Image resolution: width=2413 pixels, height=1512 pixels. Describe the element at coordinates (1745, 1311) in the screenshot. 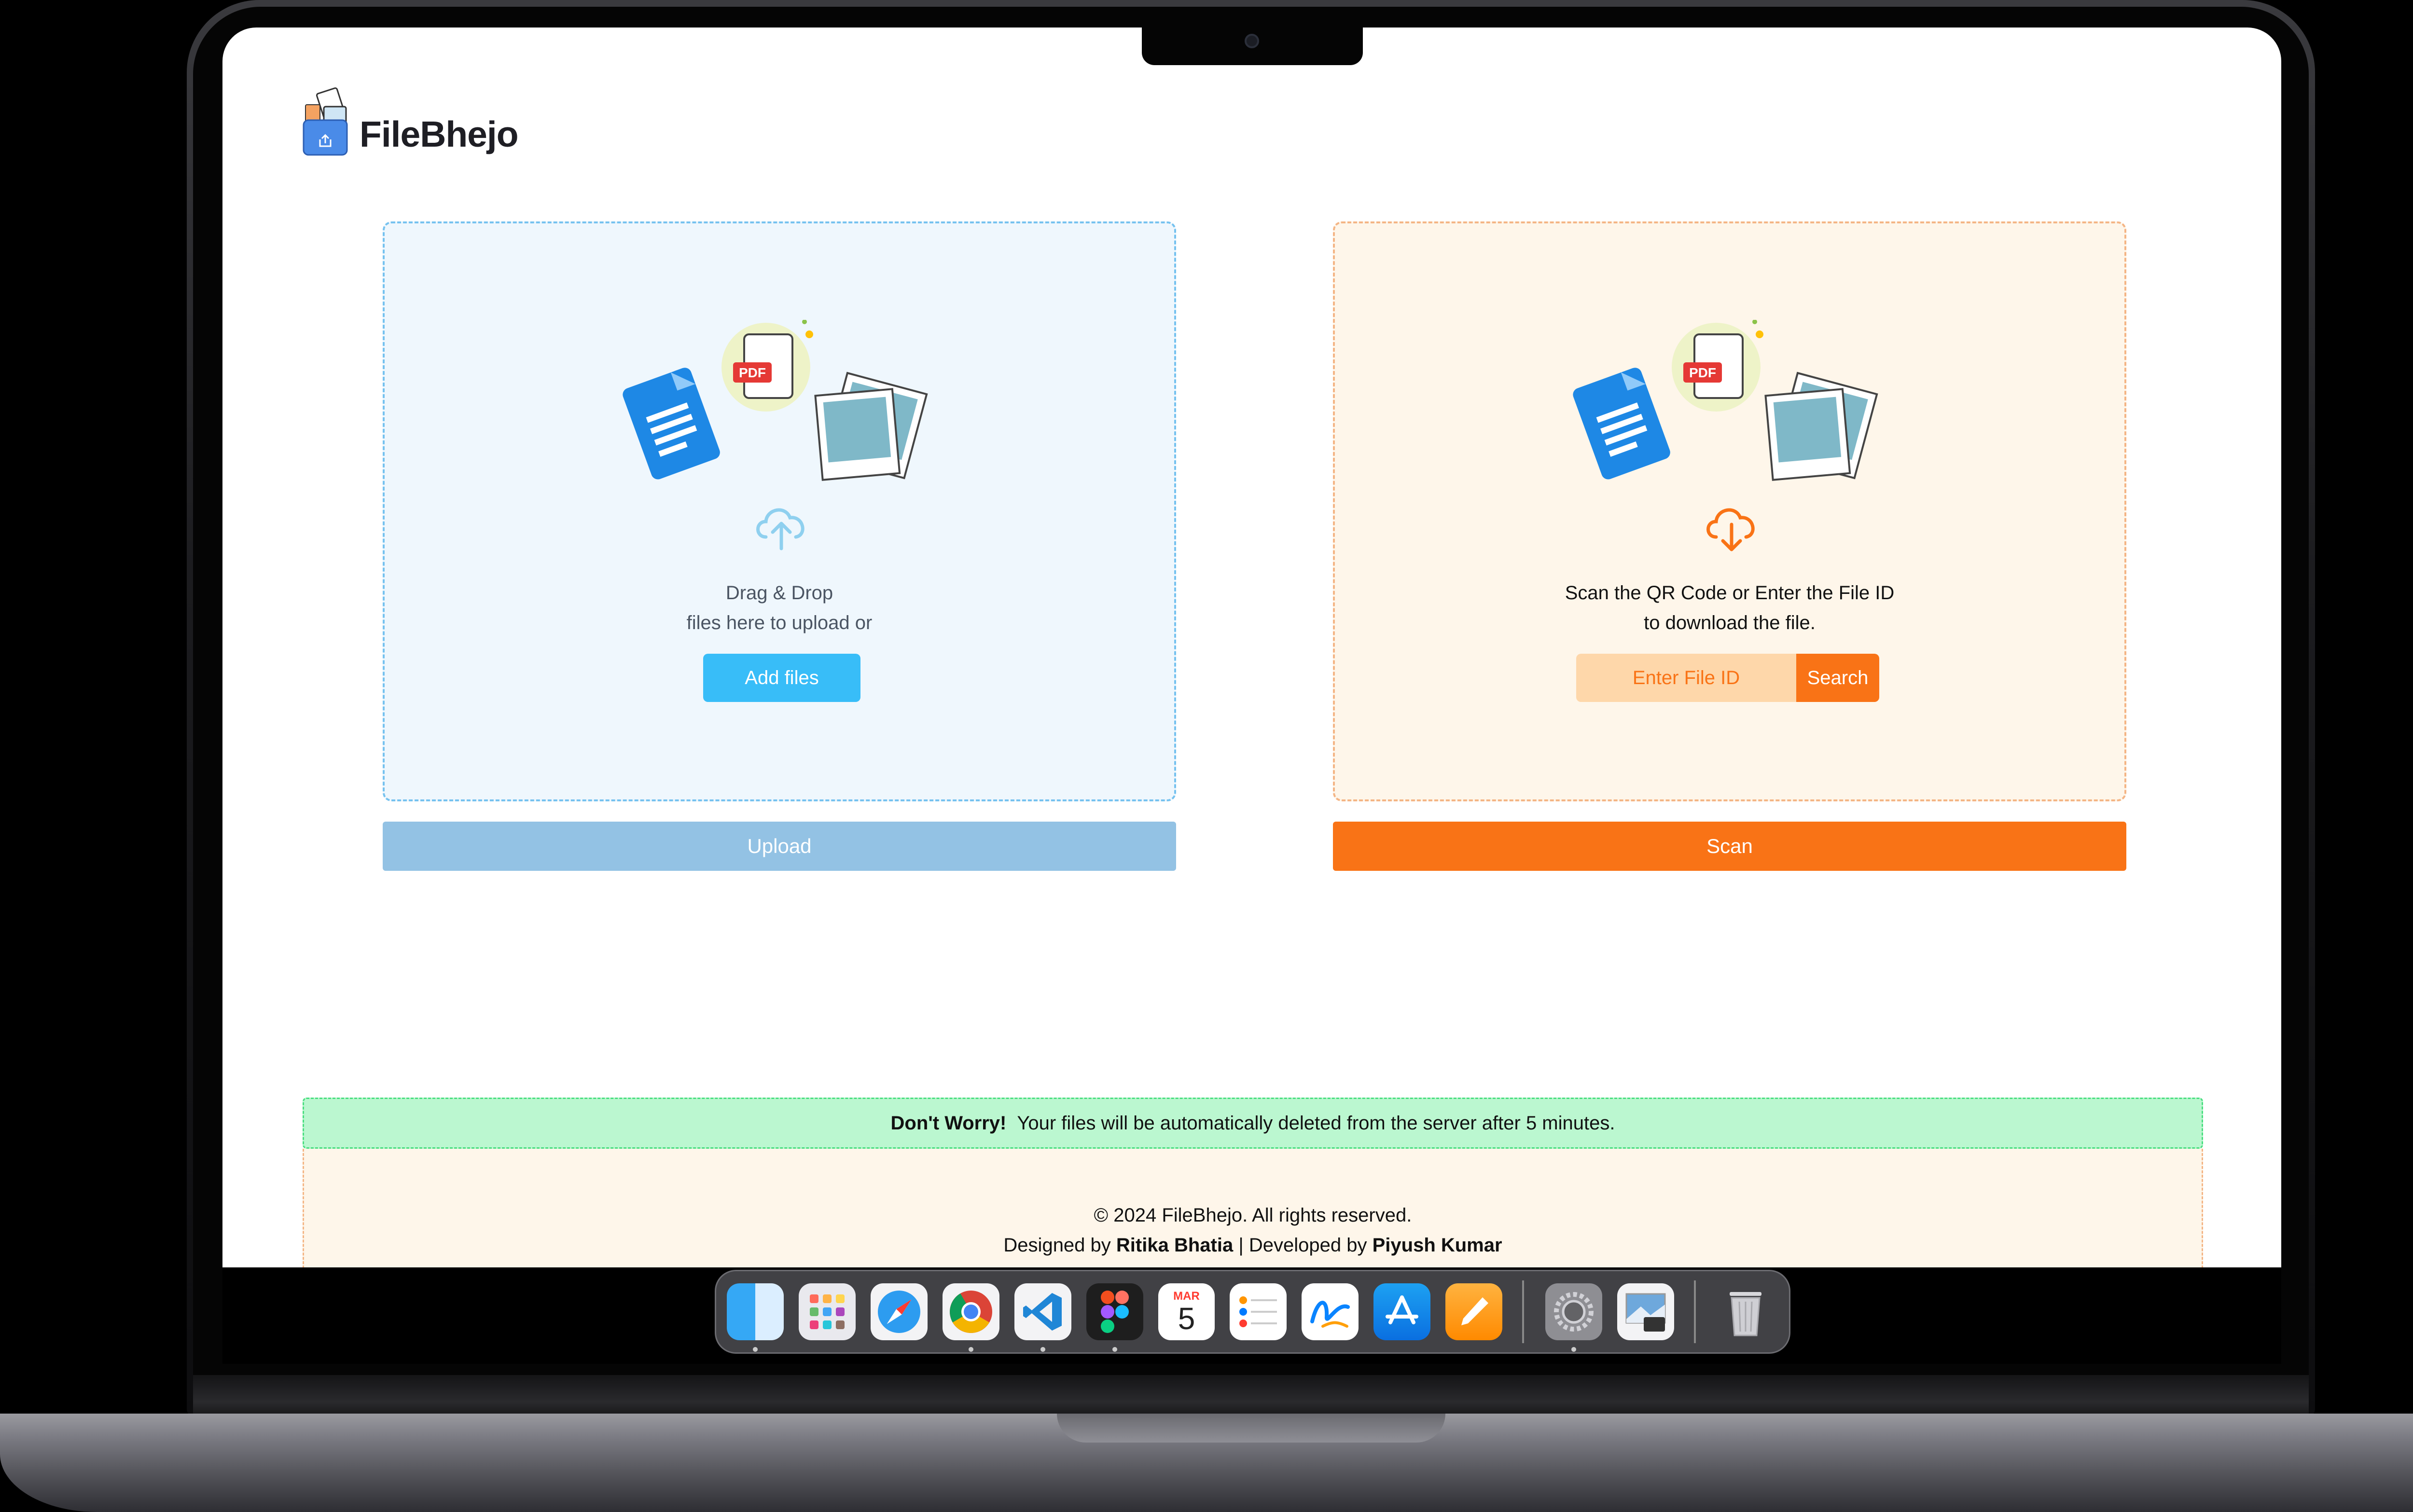

I see `trash-icon` at that location.